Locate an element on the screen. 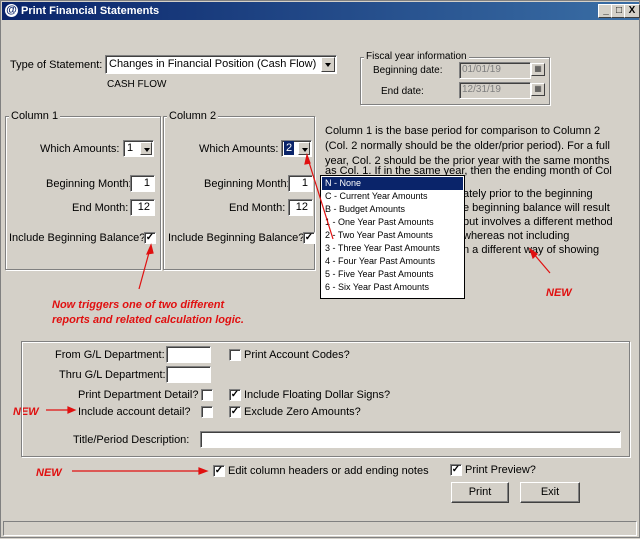  annotation-triggers-line2: reports and related calculation logic. is located at coordinates (148, 320).